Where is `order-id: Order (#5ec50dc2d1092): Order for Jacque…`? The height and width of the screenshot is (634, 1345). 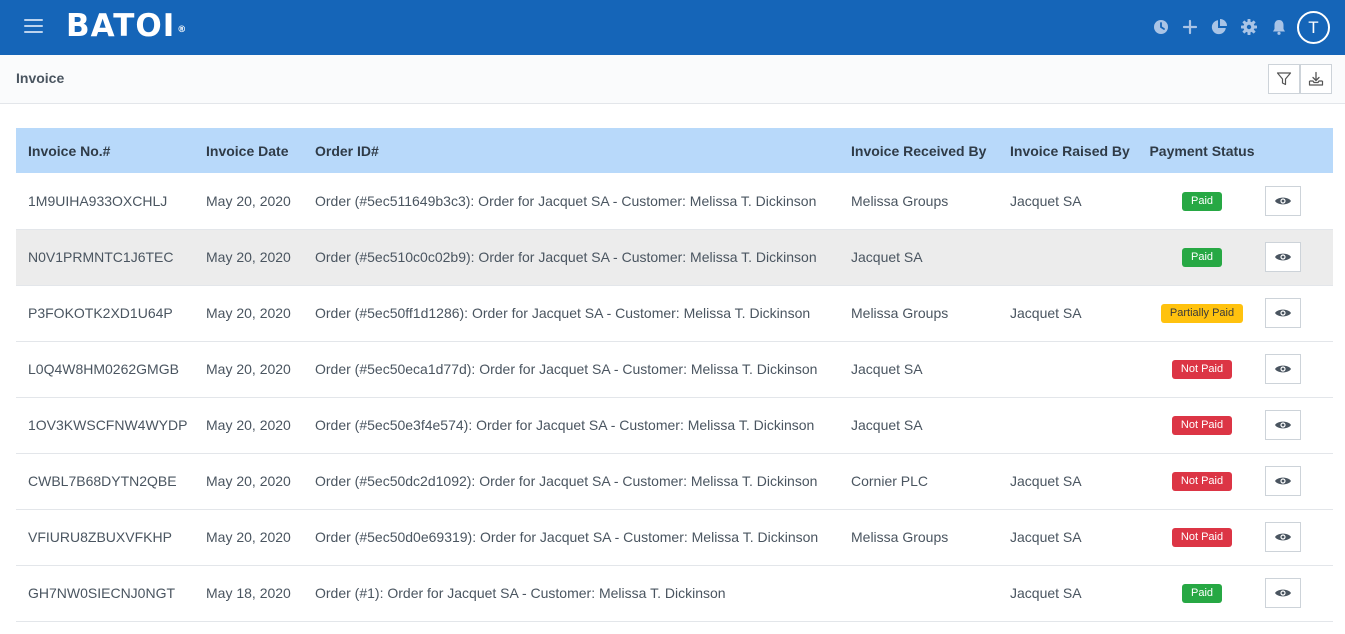 order-id: Order (#5ec50dc2d1092): Order for Jacque… is located at coordinates (566, 481).